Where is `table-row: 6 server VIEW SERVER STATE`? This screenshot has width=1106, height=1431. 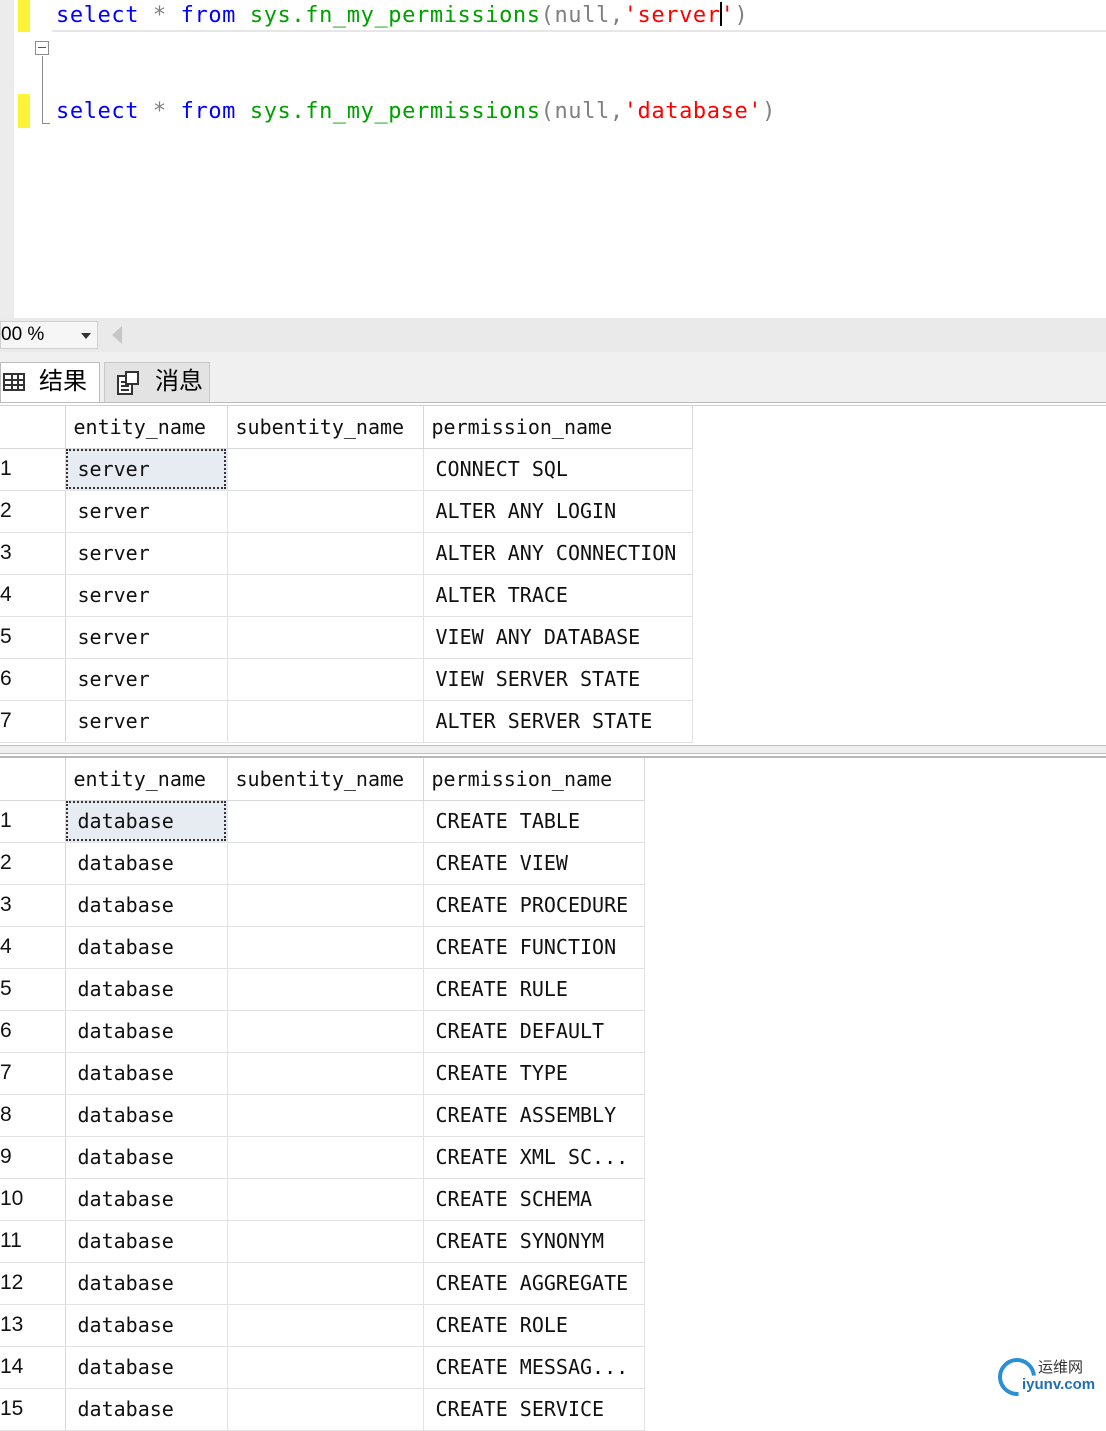 table-row: 6 server VIEW SERVER STATE is located at coordinates (346, 679).